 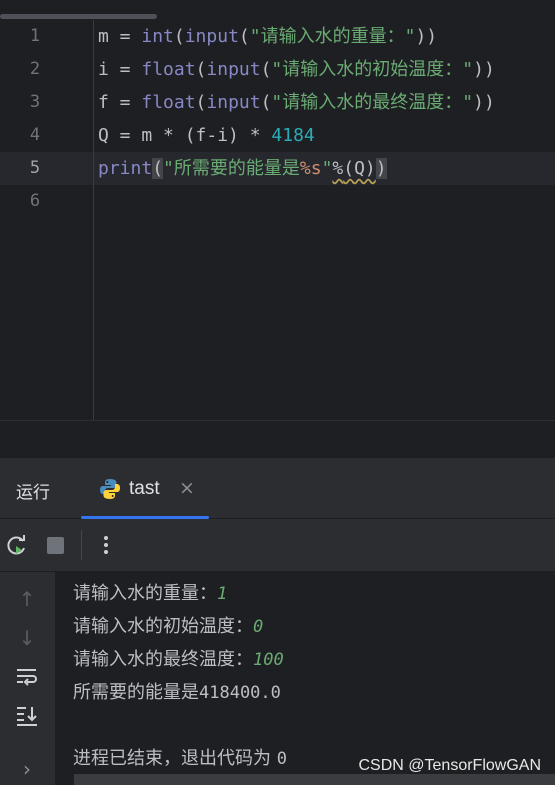 What do you see at coordinates (110, 489) in the screenshot?
I see `python-icon` at bounding box center [110, 489].